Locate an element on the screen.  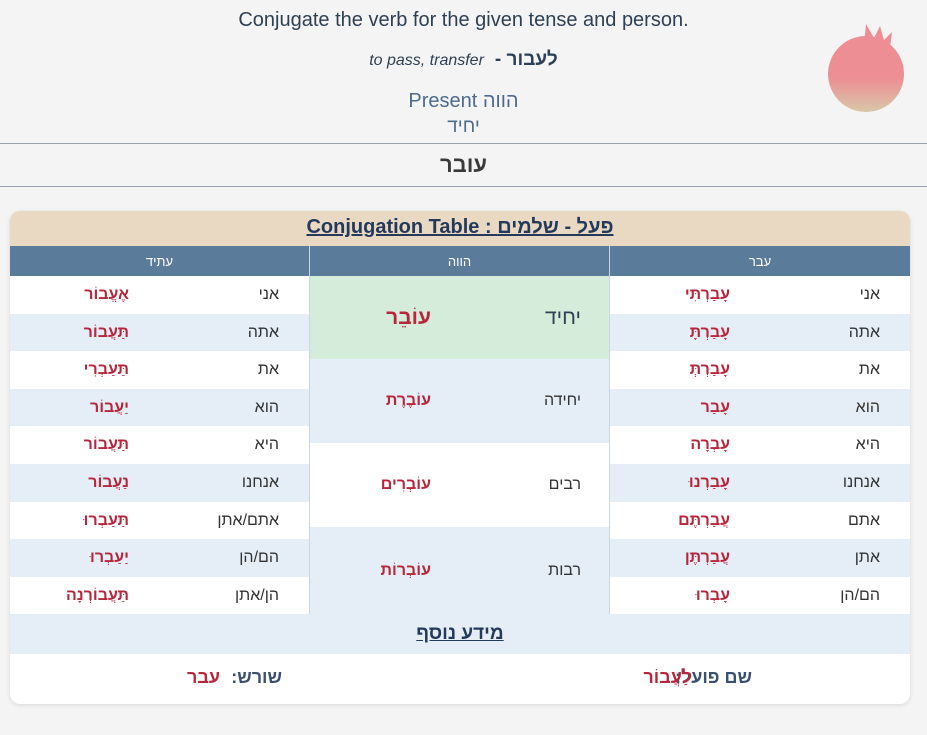
answer-text: עובר is located at coordinates (463, 164).